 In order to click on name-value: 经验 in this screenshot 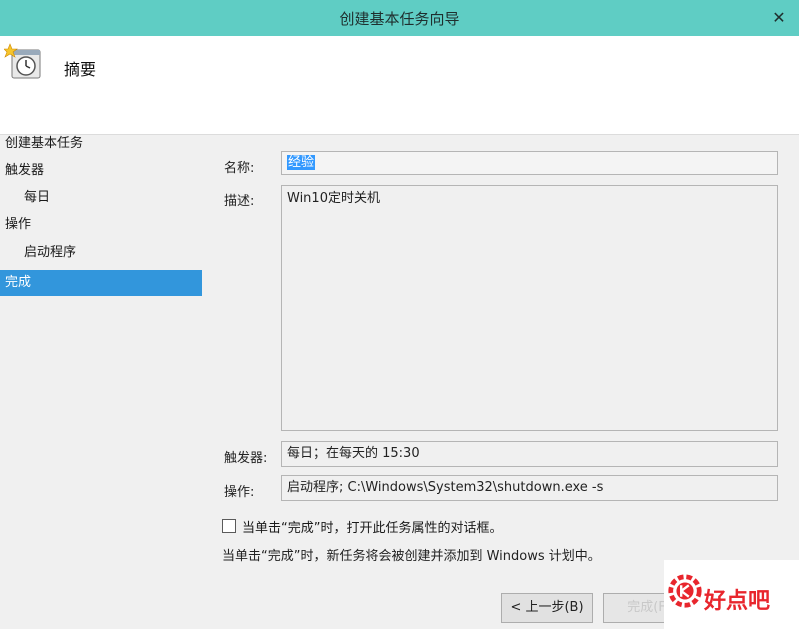, I will do `click(301, 162)`.